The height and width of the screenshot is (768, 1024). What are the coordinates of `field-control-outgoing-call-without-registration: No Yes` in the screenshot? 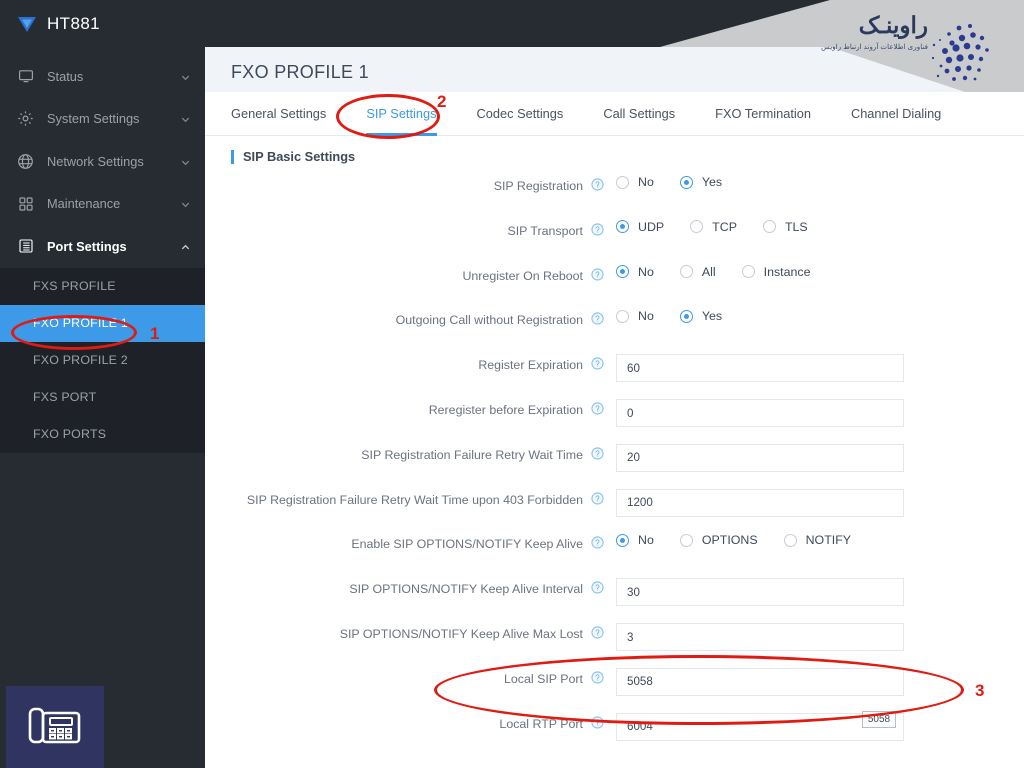 It's located at (682, 316).